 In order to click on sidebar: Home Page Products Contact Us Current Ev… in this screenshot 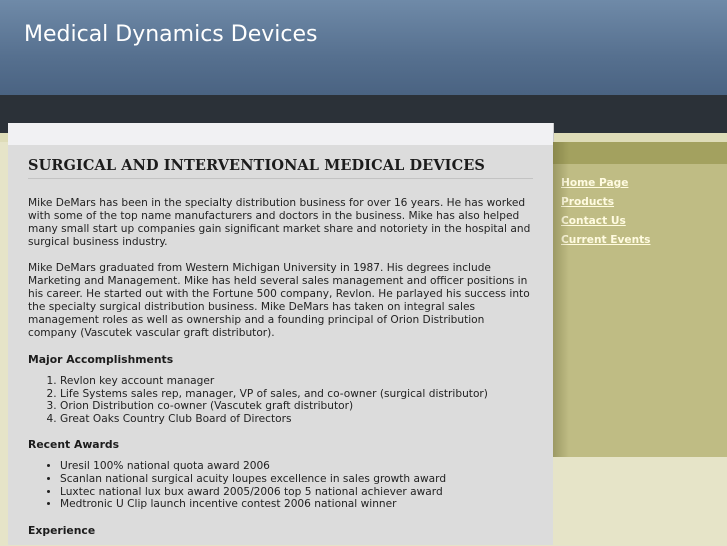, I will do `click(640, 299)`.